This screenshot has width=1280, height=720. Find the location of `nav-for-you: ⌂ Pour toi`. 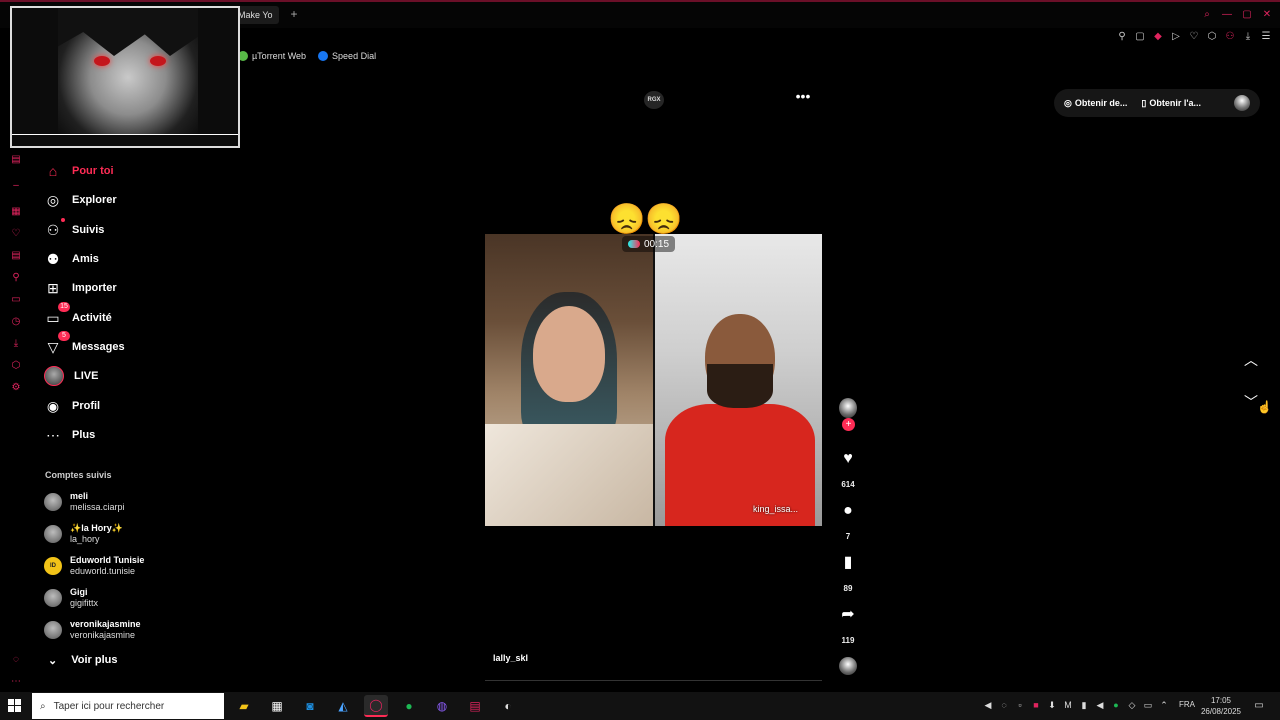

nav-for-you: ⌂ Pour toi is located at coordinates (79, 171).